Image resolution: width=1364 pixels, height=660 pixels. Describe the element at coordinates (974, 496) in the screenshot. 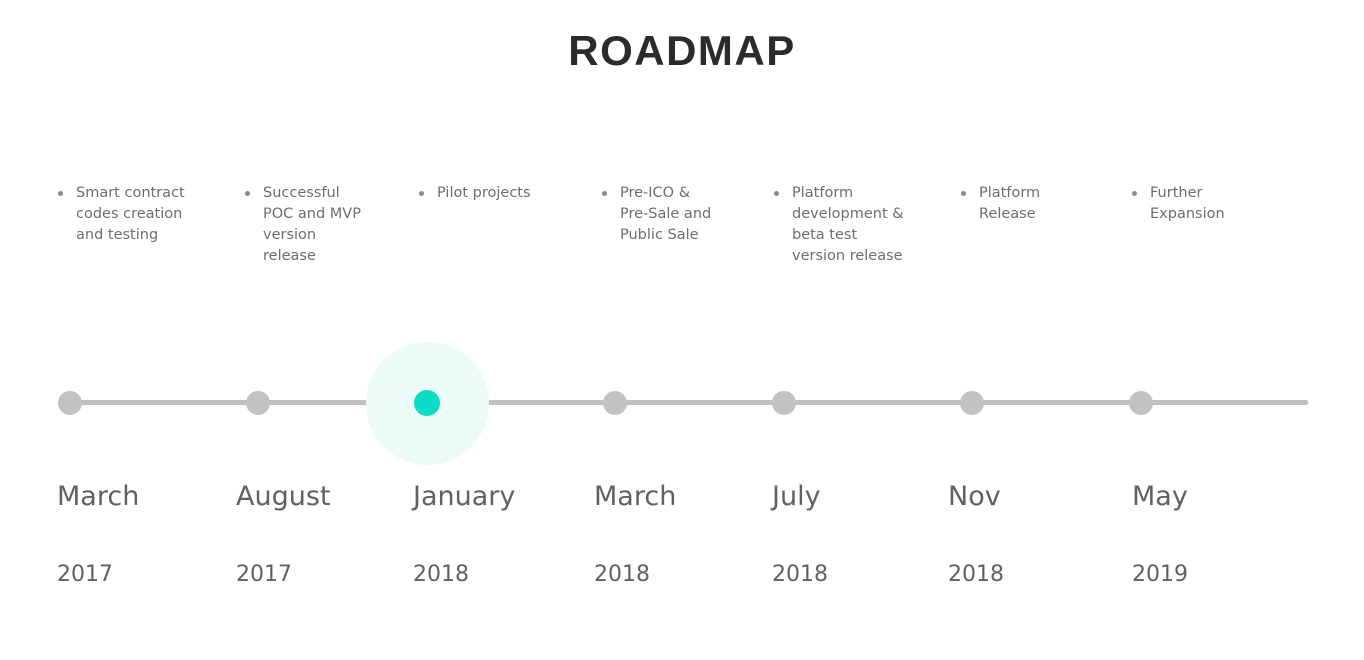

I see `milestone-month-label: Nov` at that location.